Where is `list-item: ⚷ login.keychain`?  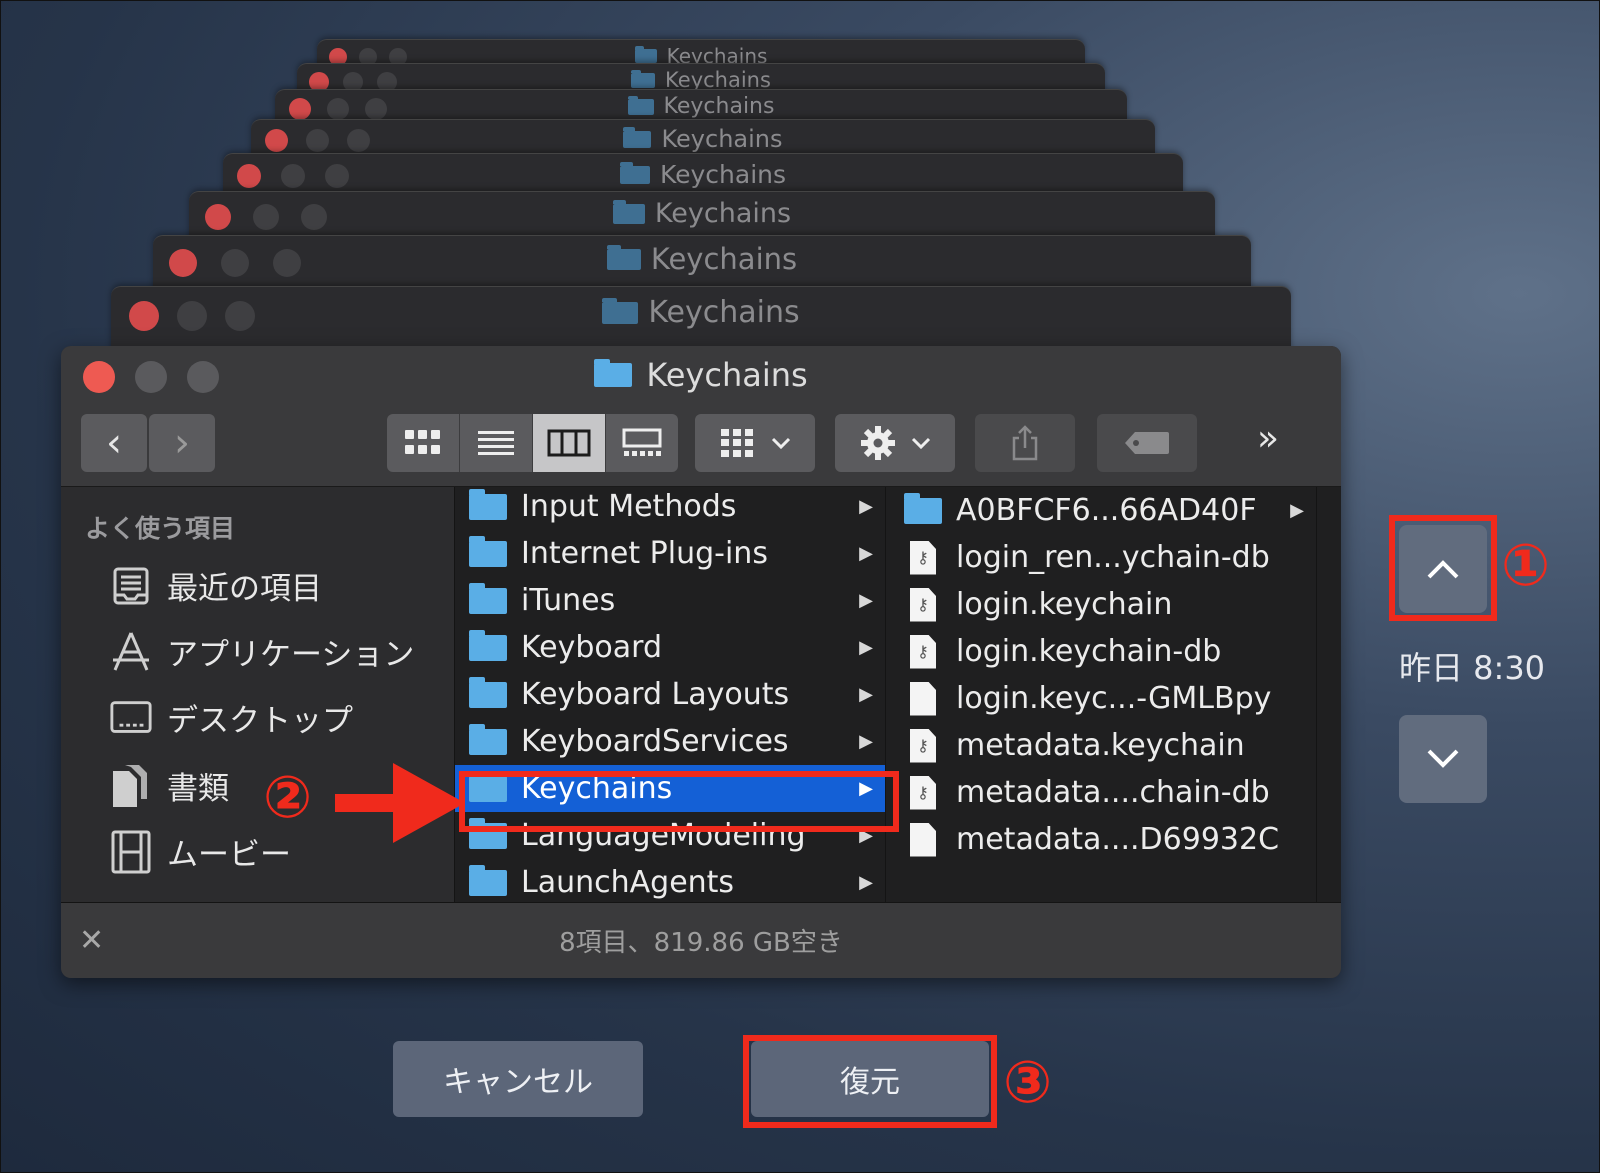 list-item: ⚷ login.keychain is located at coordinates (1101, 604).